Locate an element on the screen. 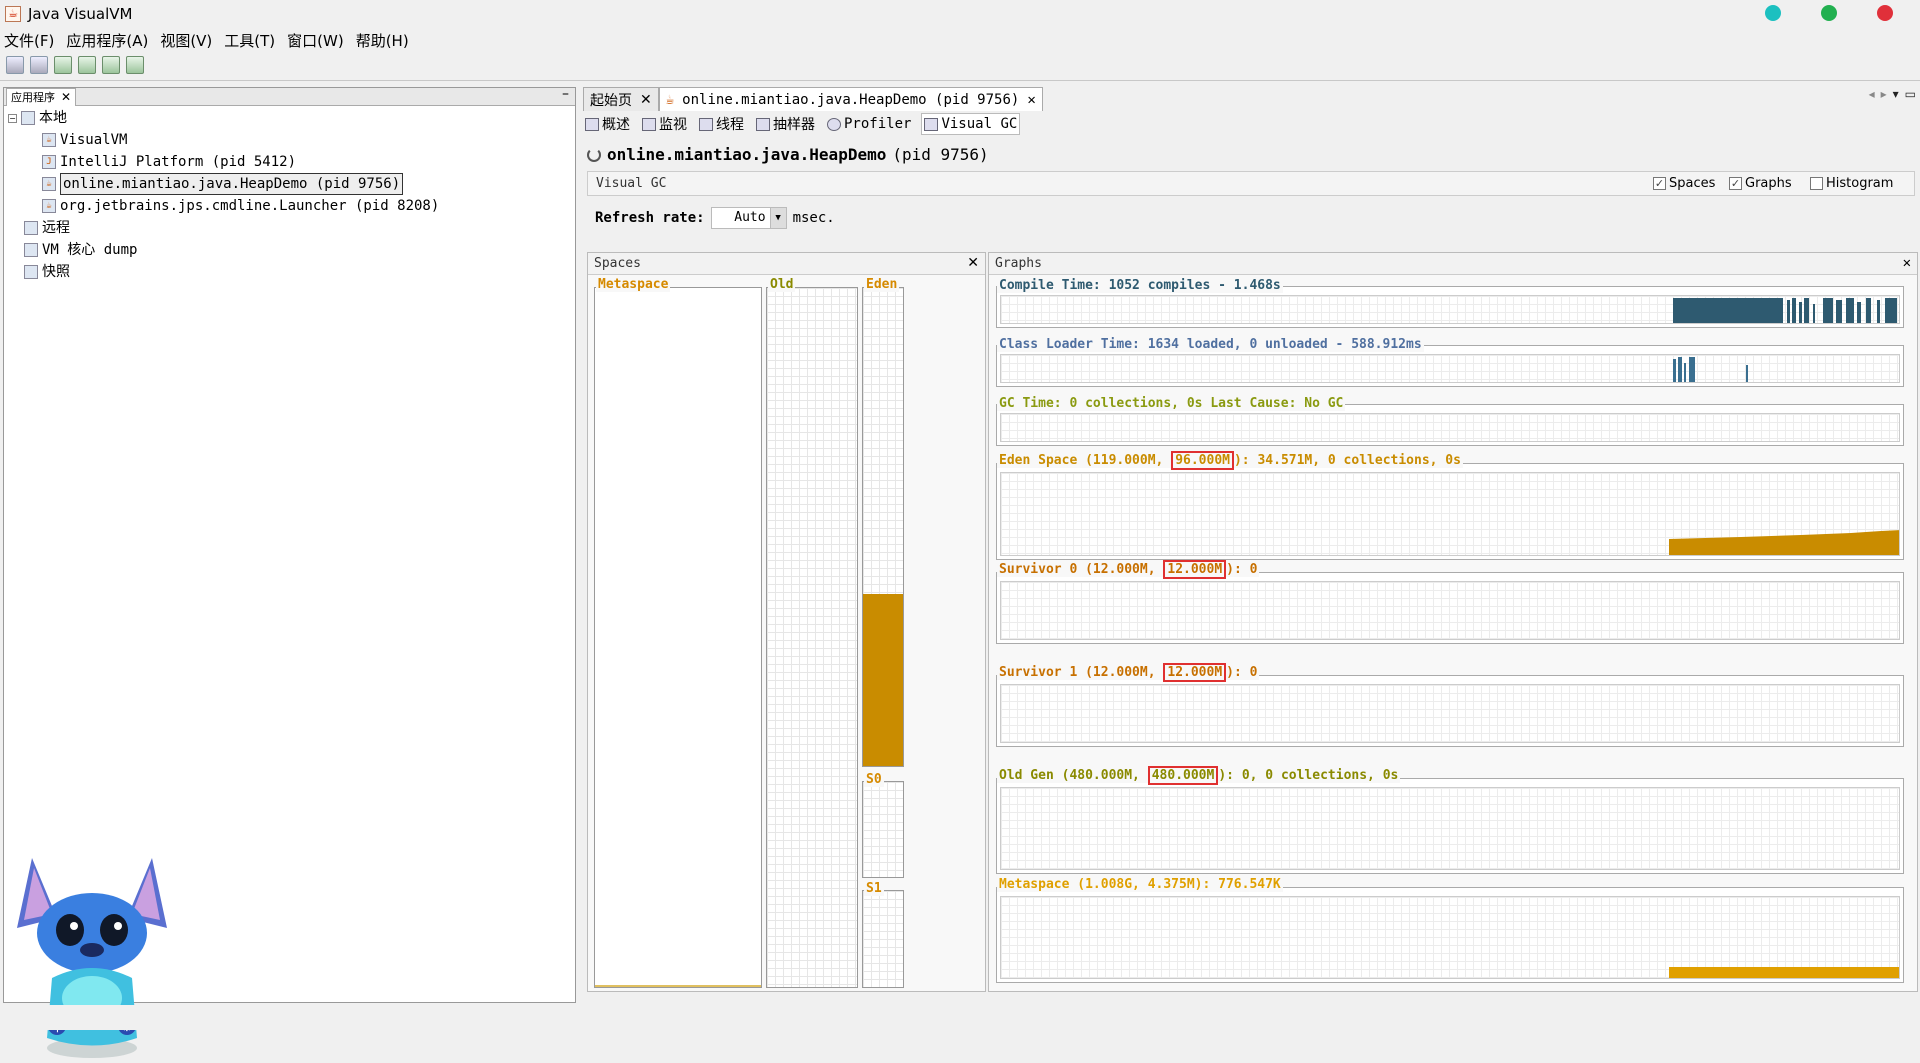  tab-list-icon: ▾ is located at coordinates (1896, 94).